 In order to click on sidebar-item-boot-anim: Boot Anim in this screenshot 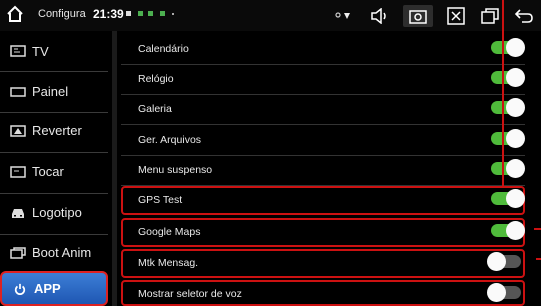, I will do `click(54, 252)`.